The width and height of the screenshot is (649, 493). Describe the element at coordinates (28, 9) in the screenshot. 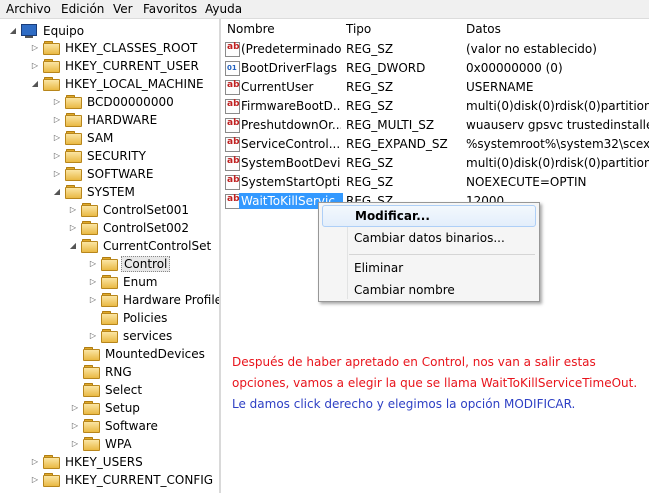

I see `menu-archivo: Archivo` at that location.